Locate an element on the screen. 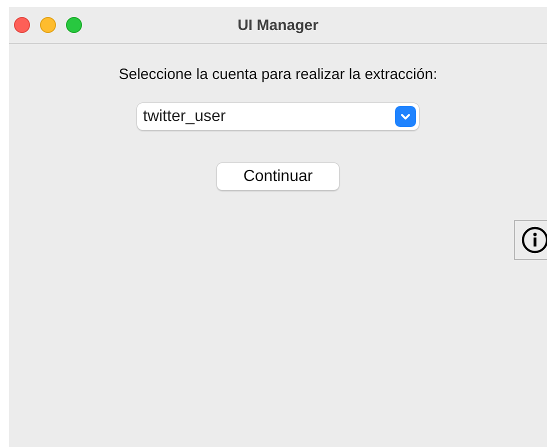 This screenshot has height=447, width=547. window-title: UI Manager is located at coordinates (278, 25).